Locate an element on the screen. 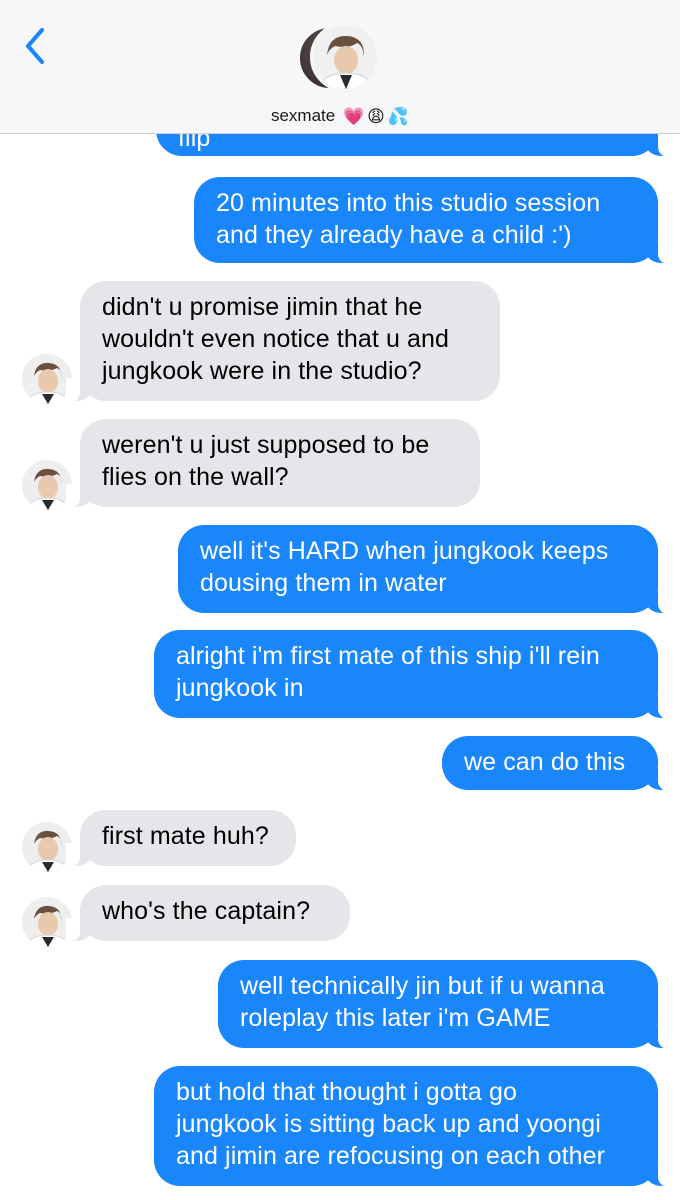 This screenshot has width=680, height=1200. primary-avatar is located at coordinates (345, 57).